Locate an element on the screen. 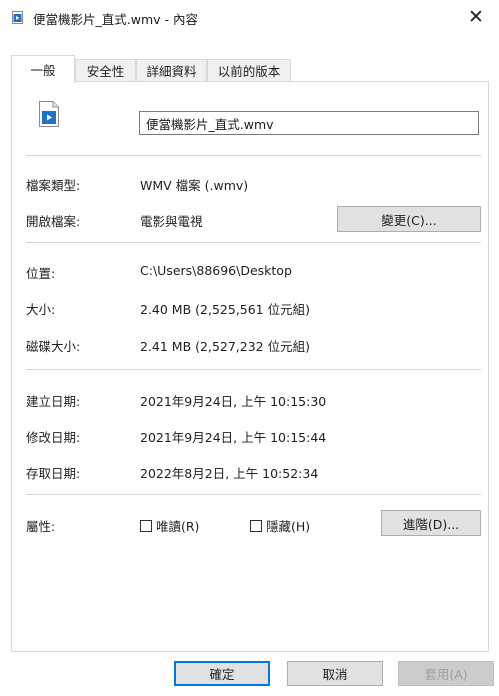  close-icon: ✕ is located at coordinates (476, 17).